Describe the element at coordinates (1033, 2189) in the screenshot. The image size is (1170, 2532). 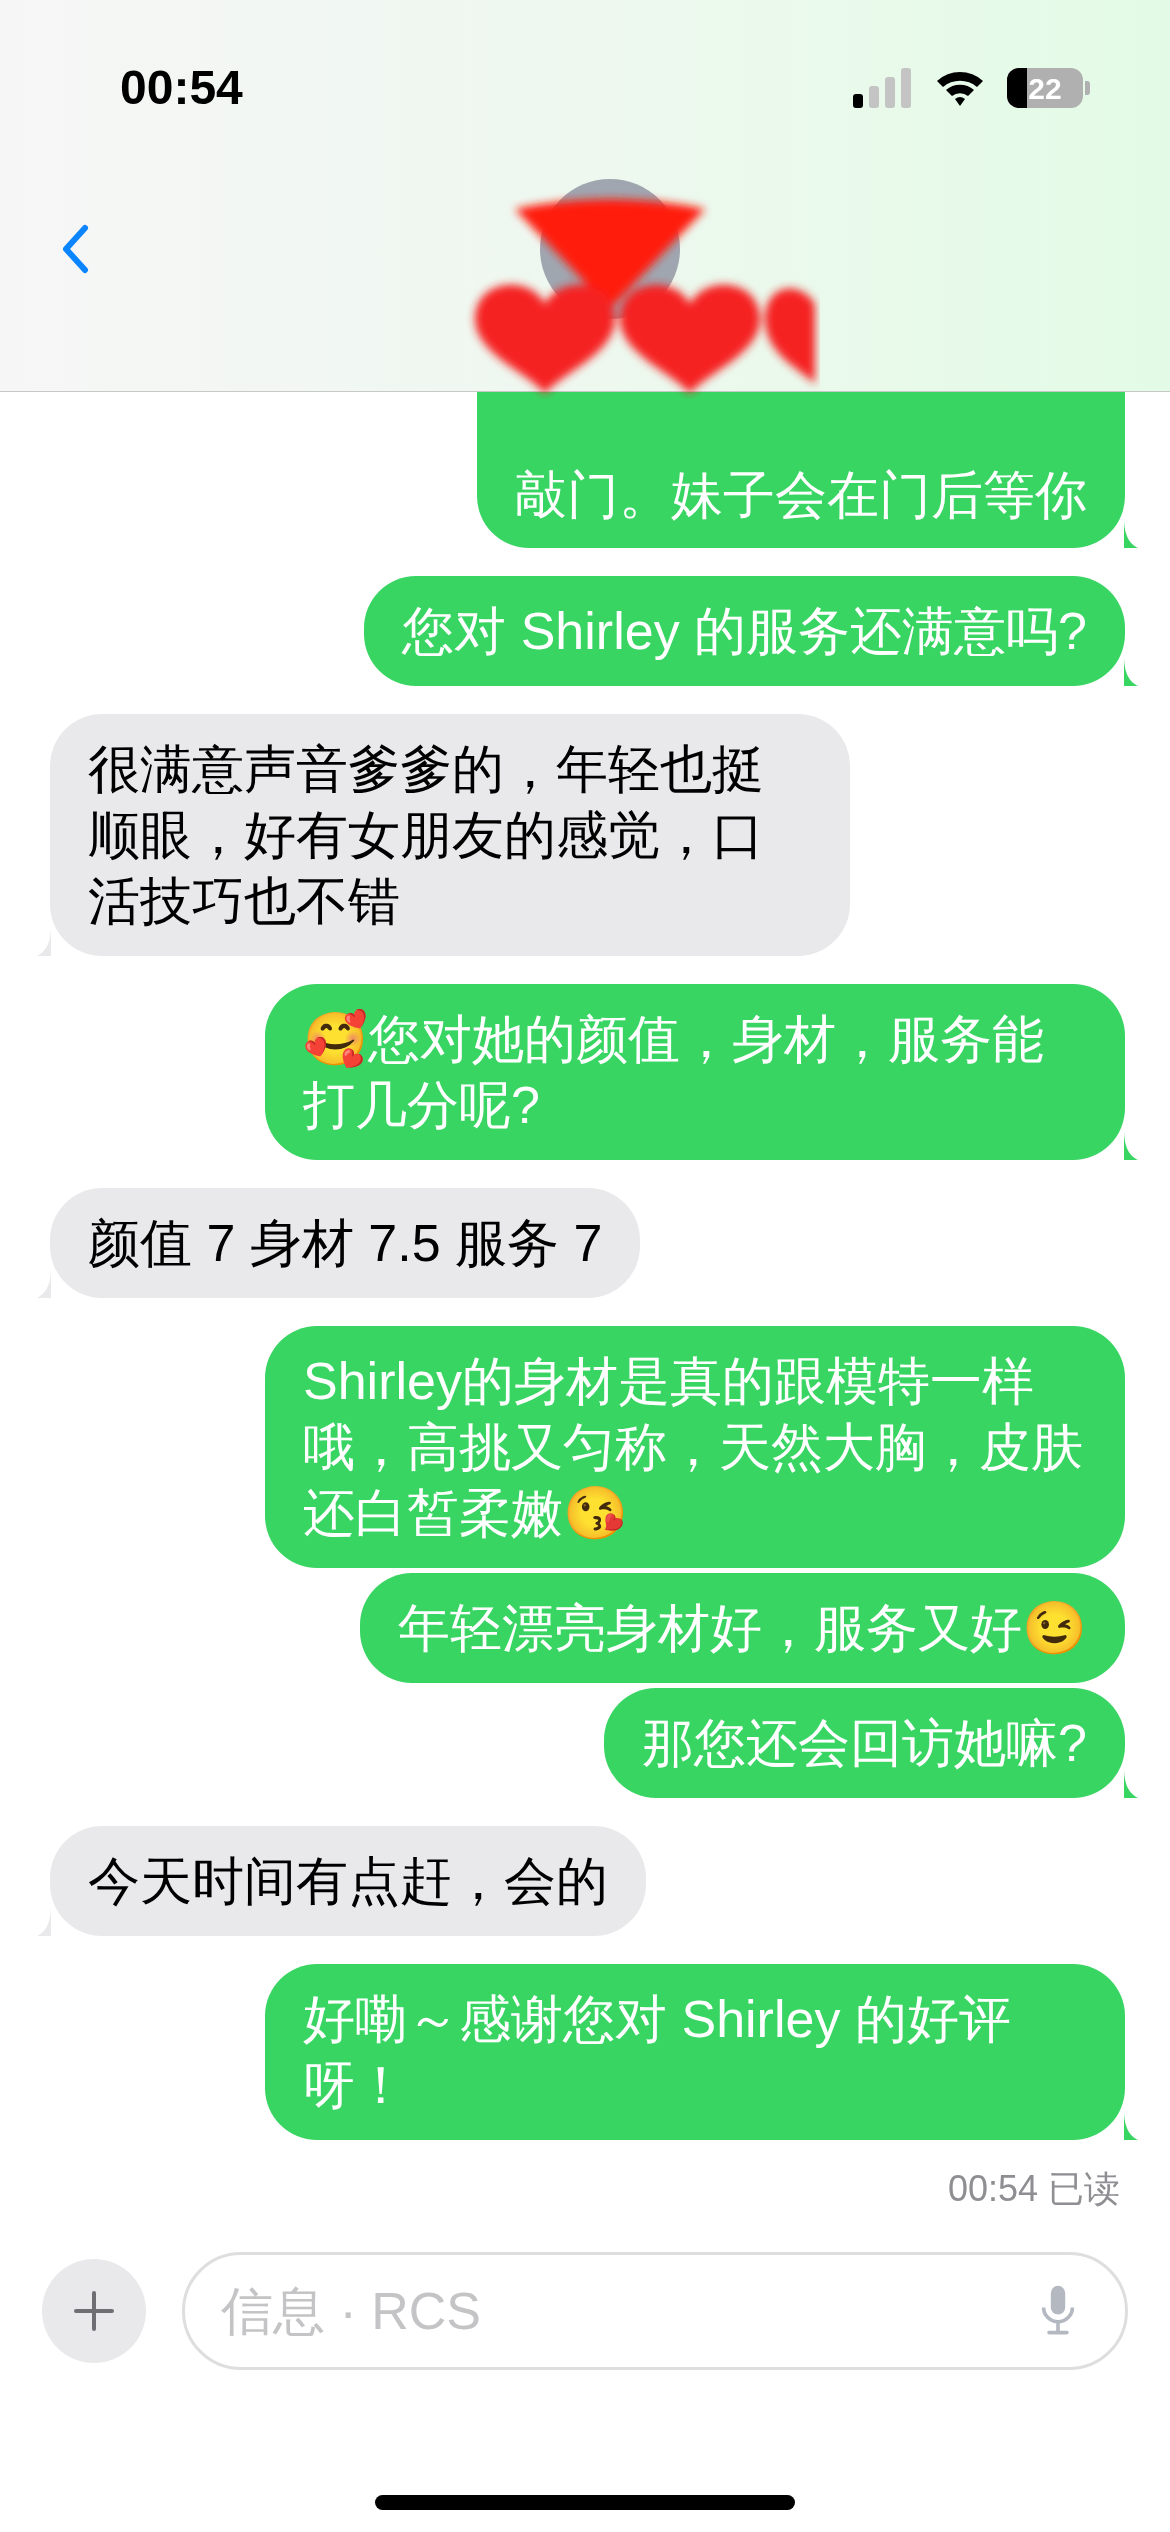
I see `read-receipt: 00:54 已读` at that location.